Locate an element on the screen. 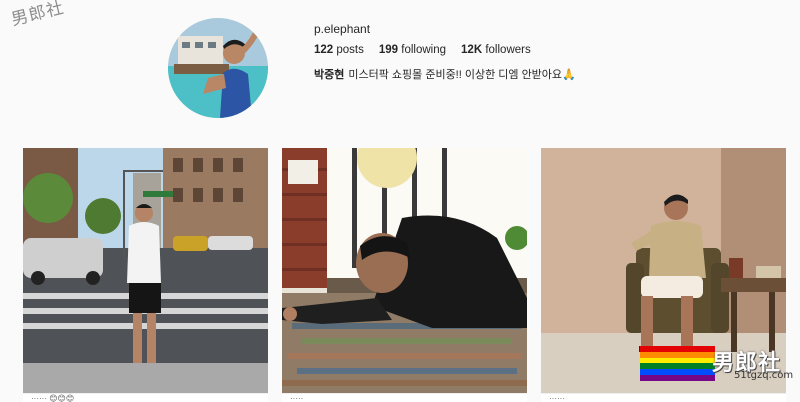  posts-stat: 122 posts is located at coordinates (339, 50).